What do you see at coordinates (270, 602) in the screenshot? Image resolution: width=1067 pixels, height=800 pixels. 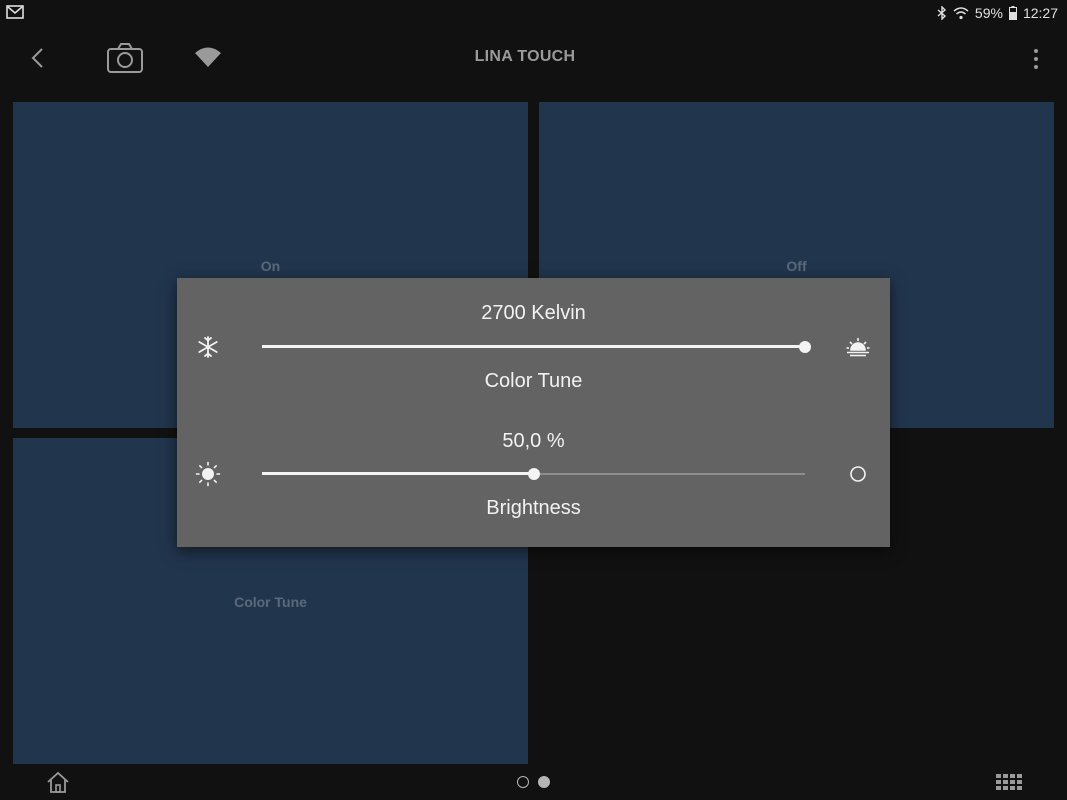 I see `tile-color-tune-label: Color Tune` at bounding box center [270, 602].